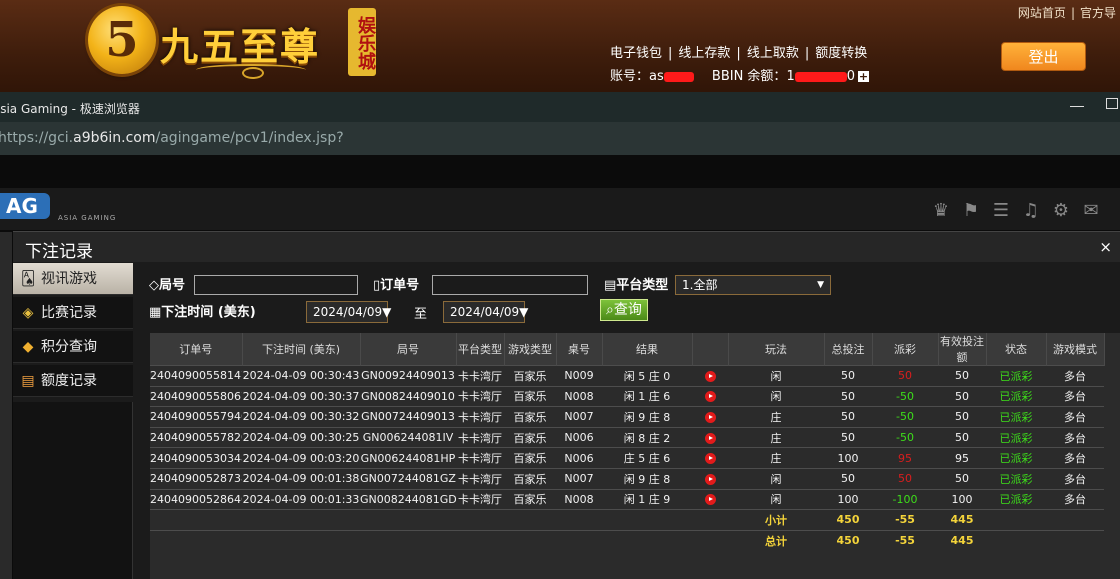 This screenshot has width=1120, height=579. What do you see at coordinates (773, 53) in the screenshot?
I see `withdraw-link: 线上取款` at bounding box center [773, 53].